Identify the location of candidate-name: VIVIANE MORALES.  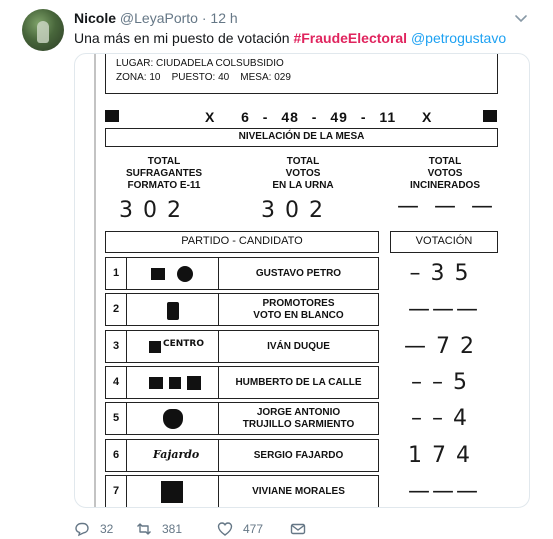
(299, 491).